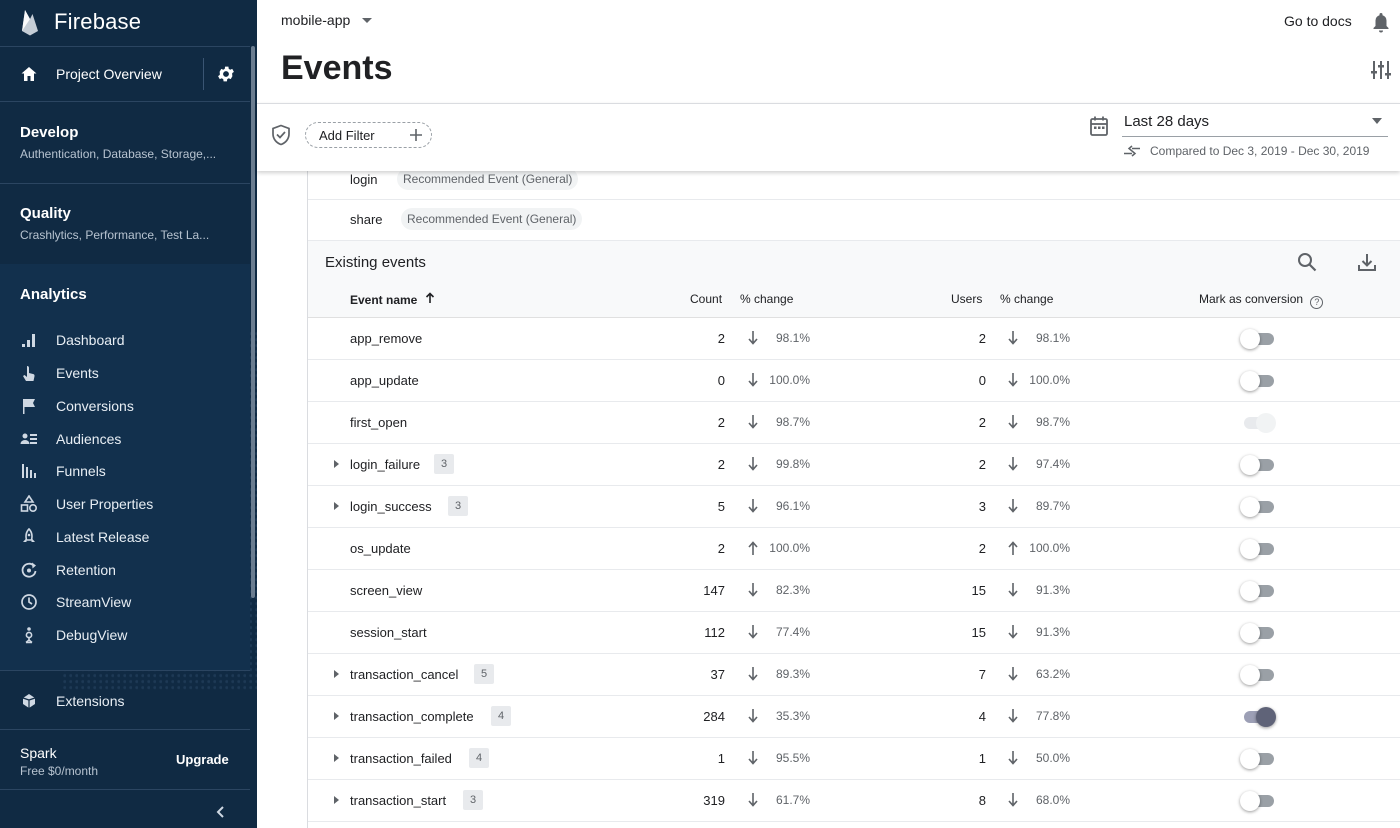 The image size is (1400, 828). I want to click on event-name: screen_view, so click(386, 590).